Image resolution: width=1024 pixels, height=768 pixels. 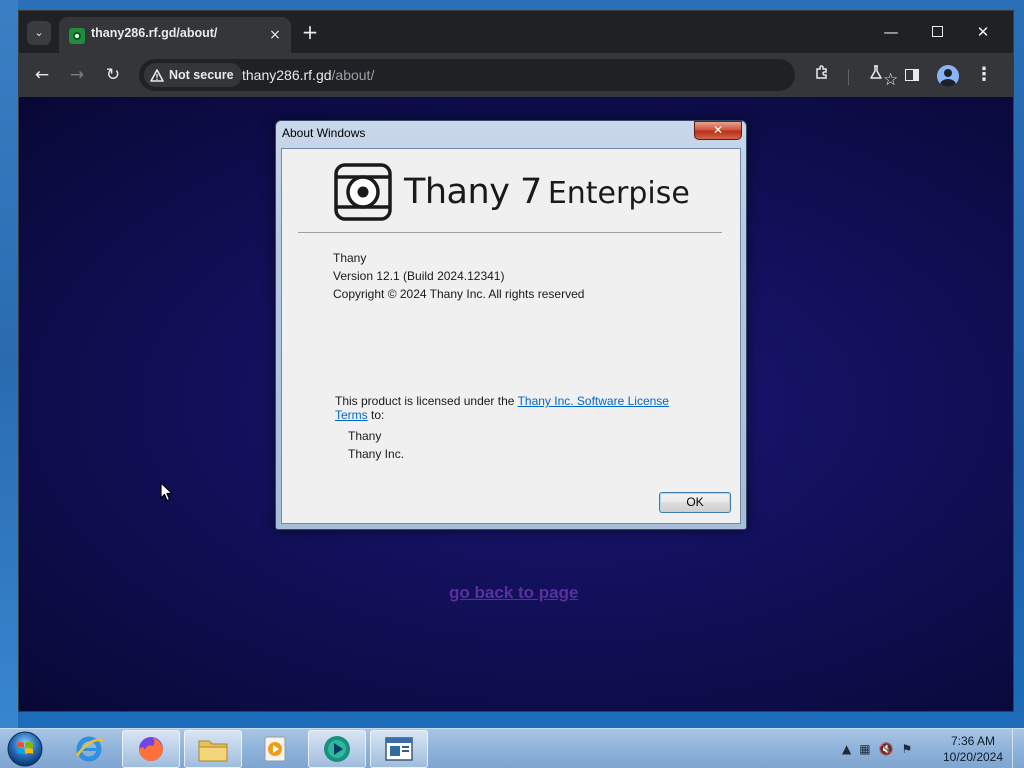 I want to click on product-logo-row: Thany 7 Enterpise, so click(x=512, y=192).